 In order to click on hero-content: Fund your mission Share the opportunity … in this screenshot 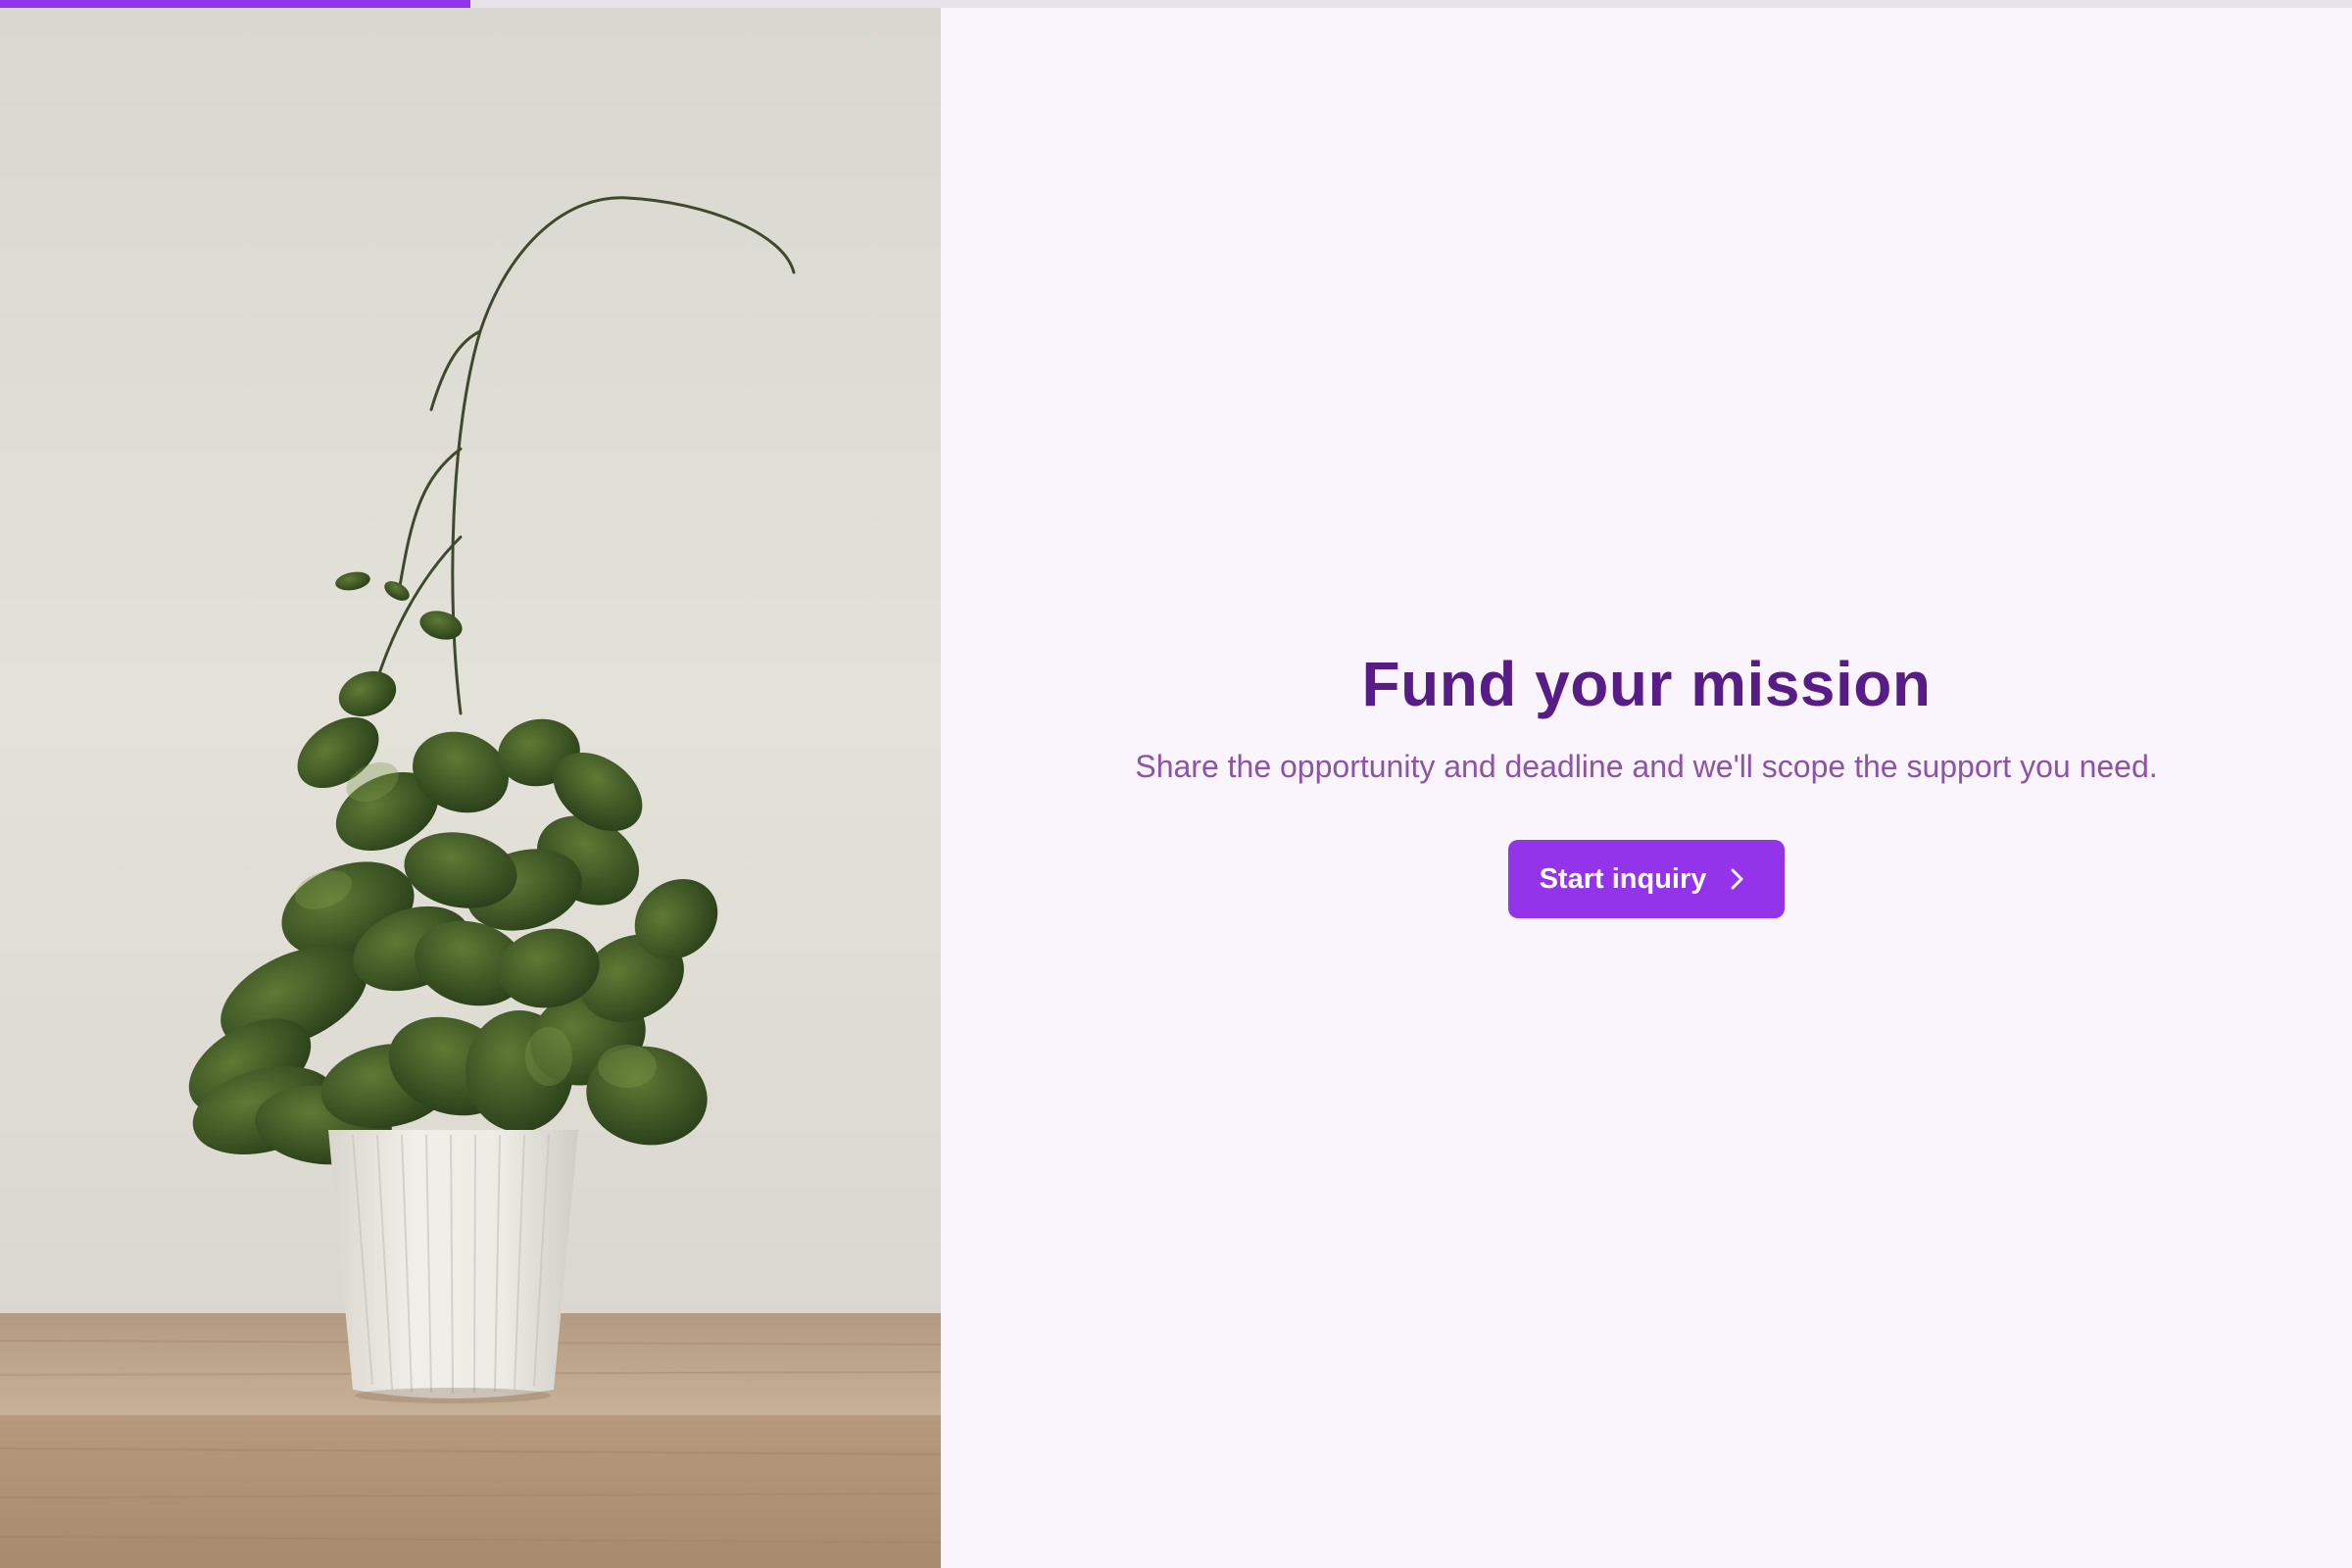, I will do `click(1646, 783)`.